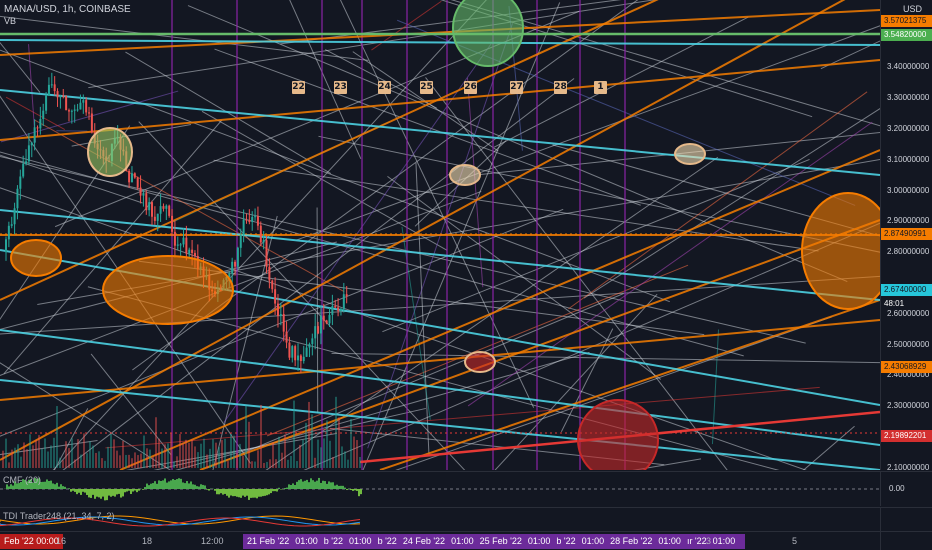 The image size is (932, 550). I want to click on tdi-scale, so click(906, 519).